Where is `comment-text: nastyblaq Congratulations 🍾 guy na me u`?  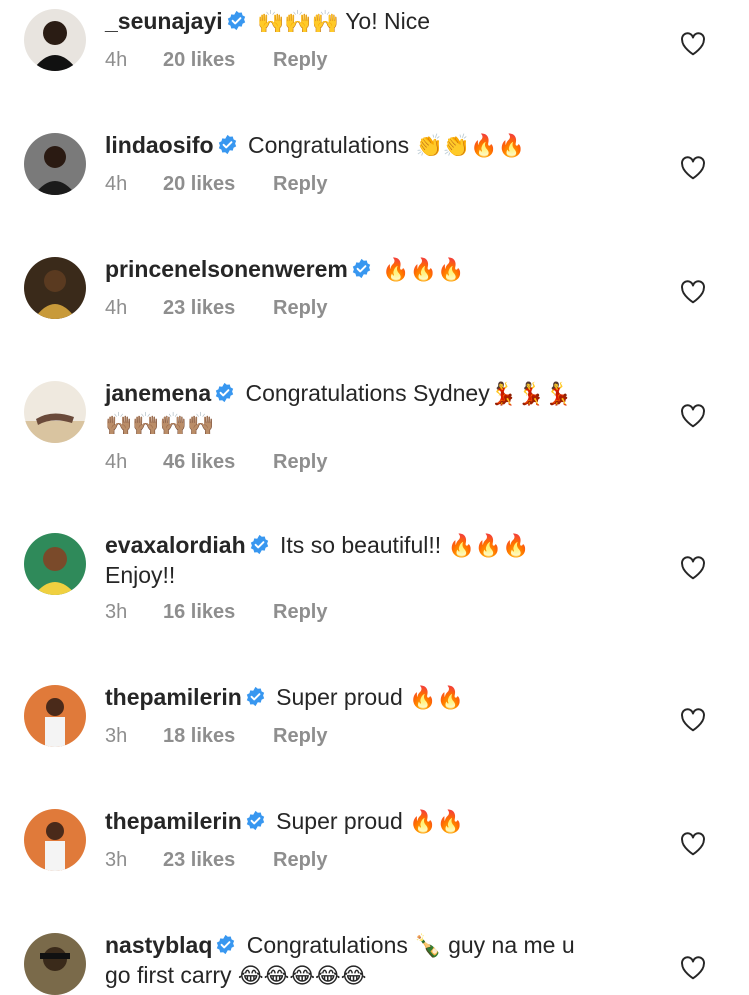
comment-text: nastyblaq Congratulations 🍾 guy na me u is located at coordinates (385, 946).